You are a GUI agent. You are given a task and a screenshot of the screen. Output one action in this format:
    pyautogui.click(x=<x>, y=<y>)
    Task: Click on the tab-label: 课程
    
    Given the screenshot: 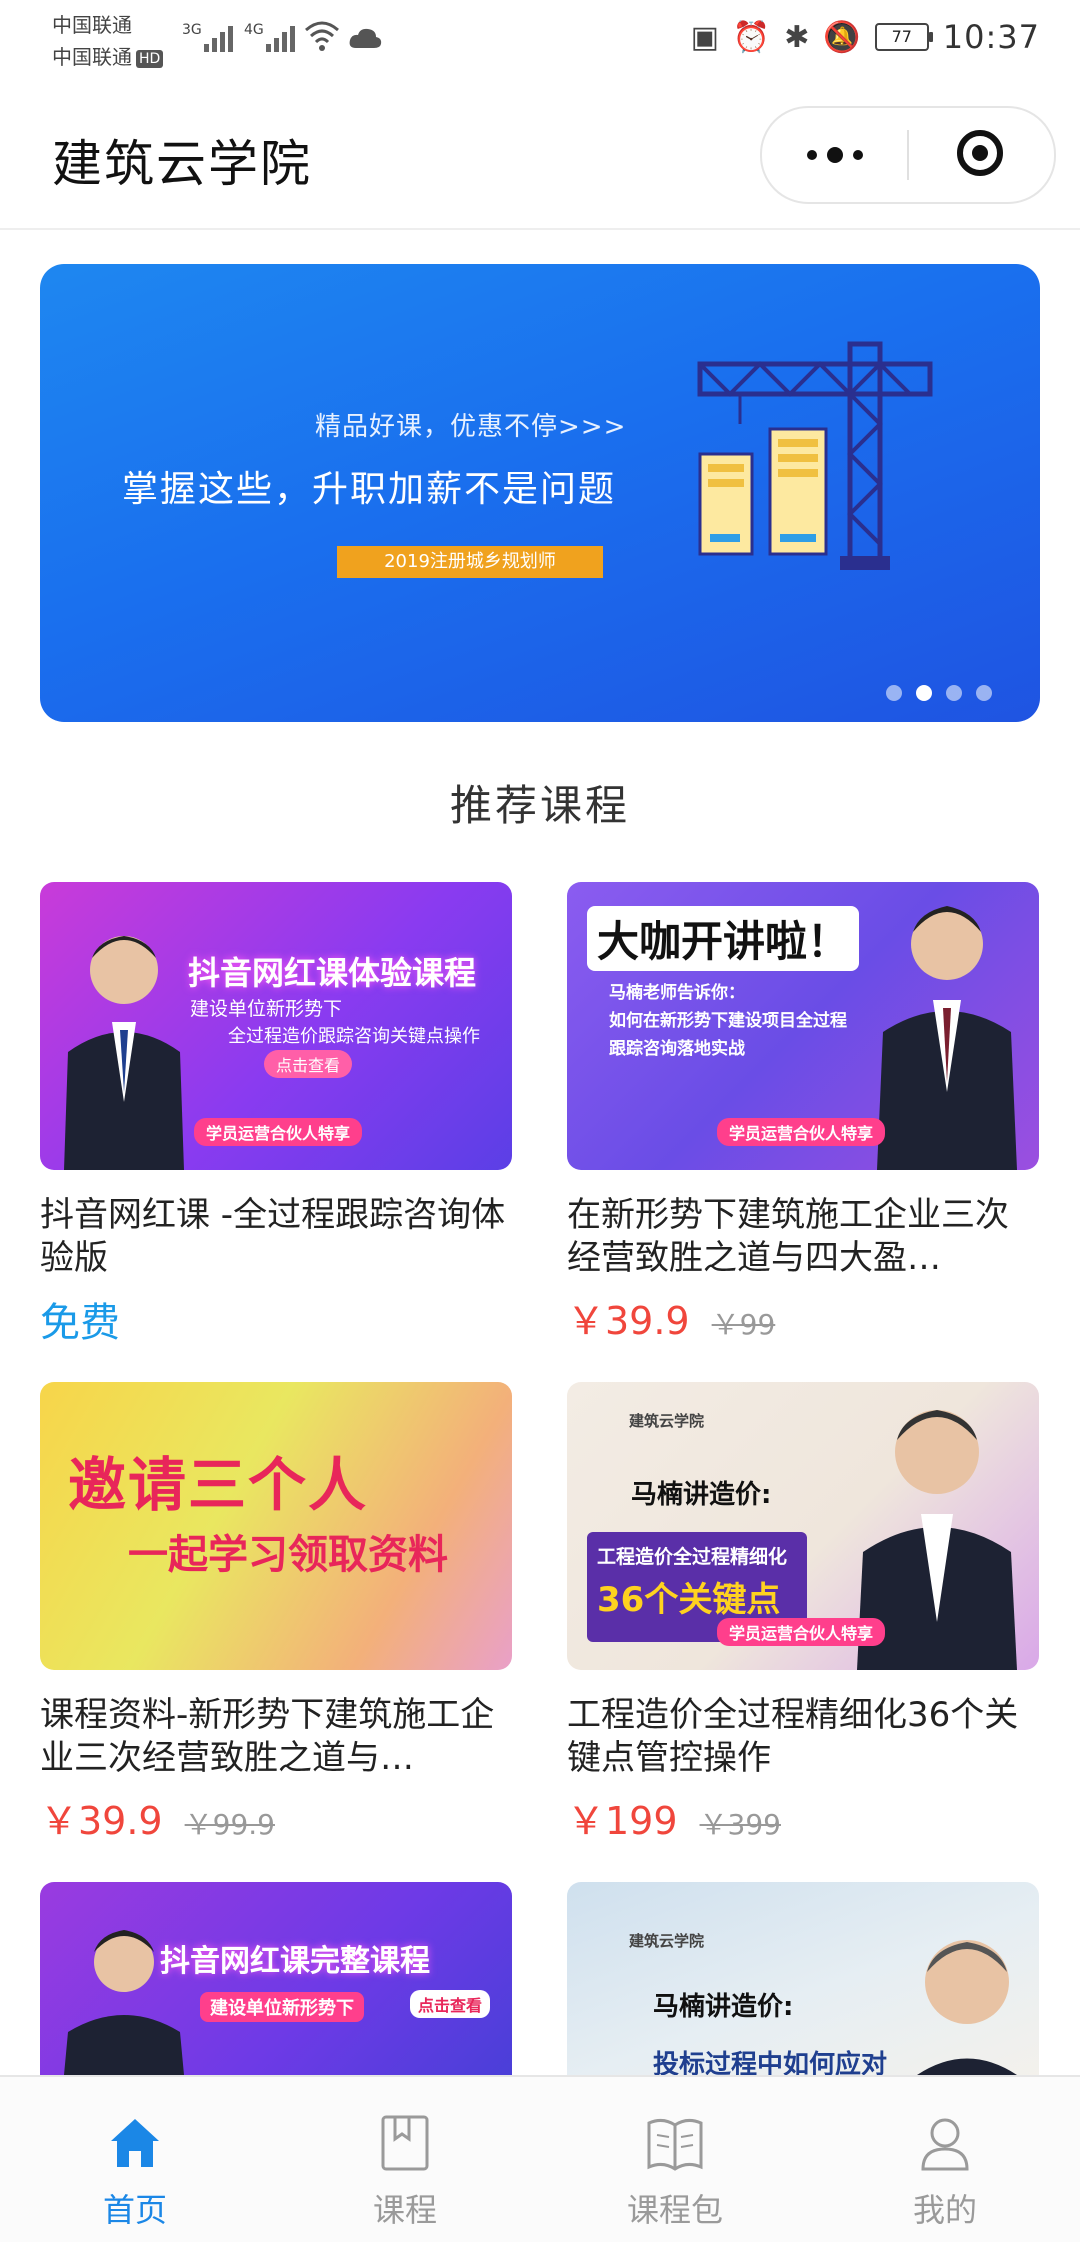 What is the action you would take?
    pyautogui.click(x=404, y=2210)
    